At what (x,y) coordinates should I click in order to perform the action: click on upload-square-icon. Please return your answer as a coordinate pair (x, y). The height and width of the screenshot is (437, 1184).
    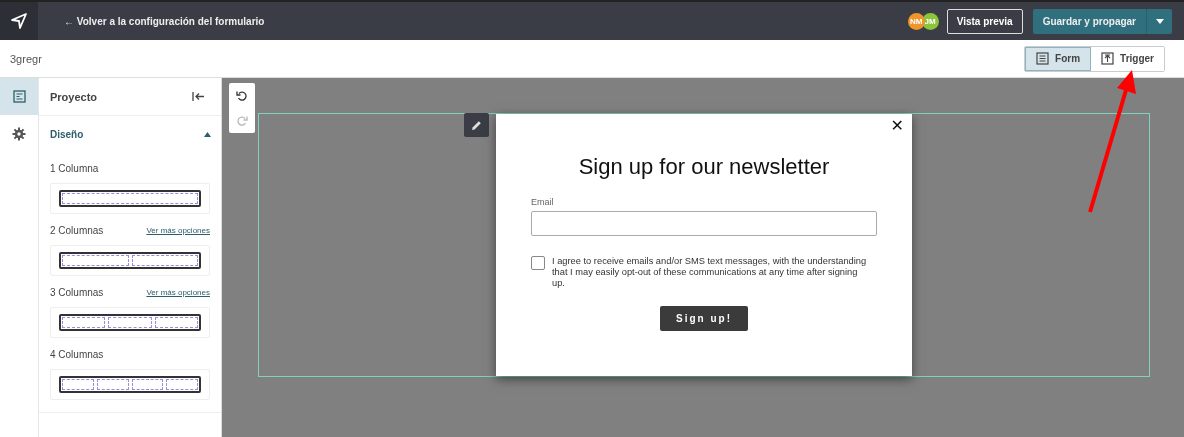
    Looking at the image, I should click on (1108, 58).